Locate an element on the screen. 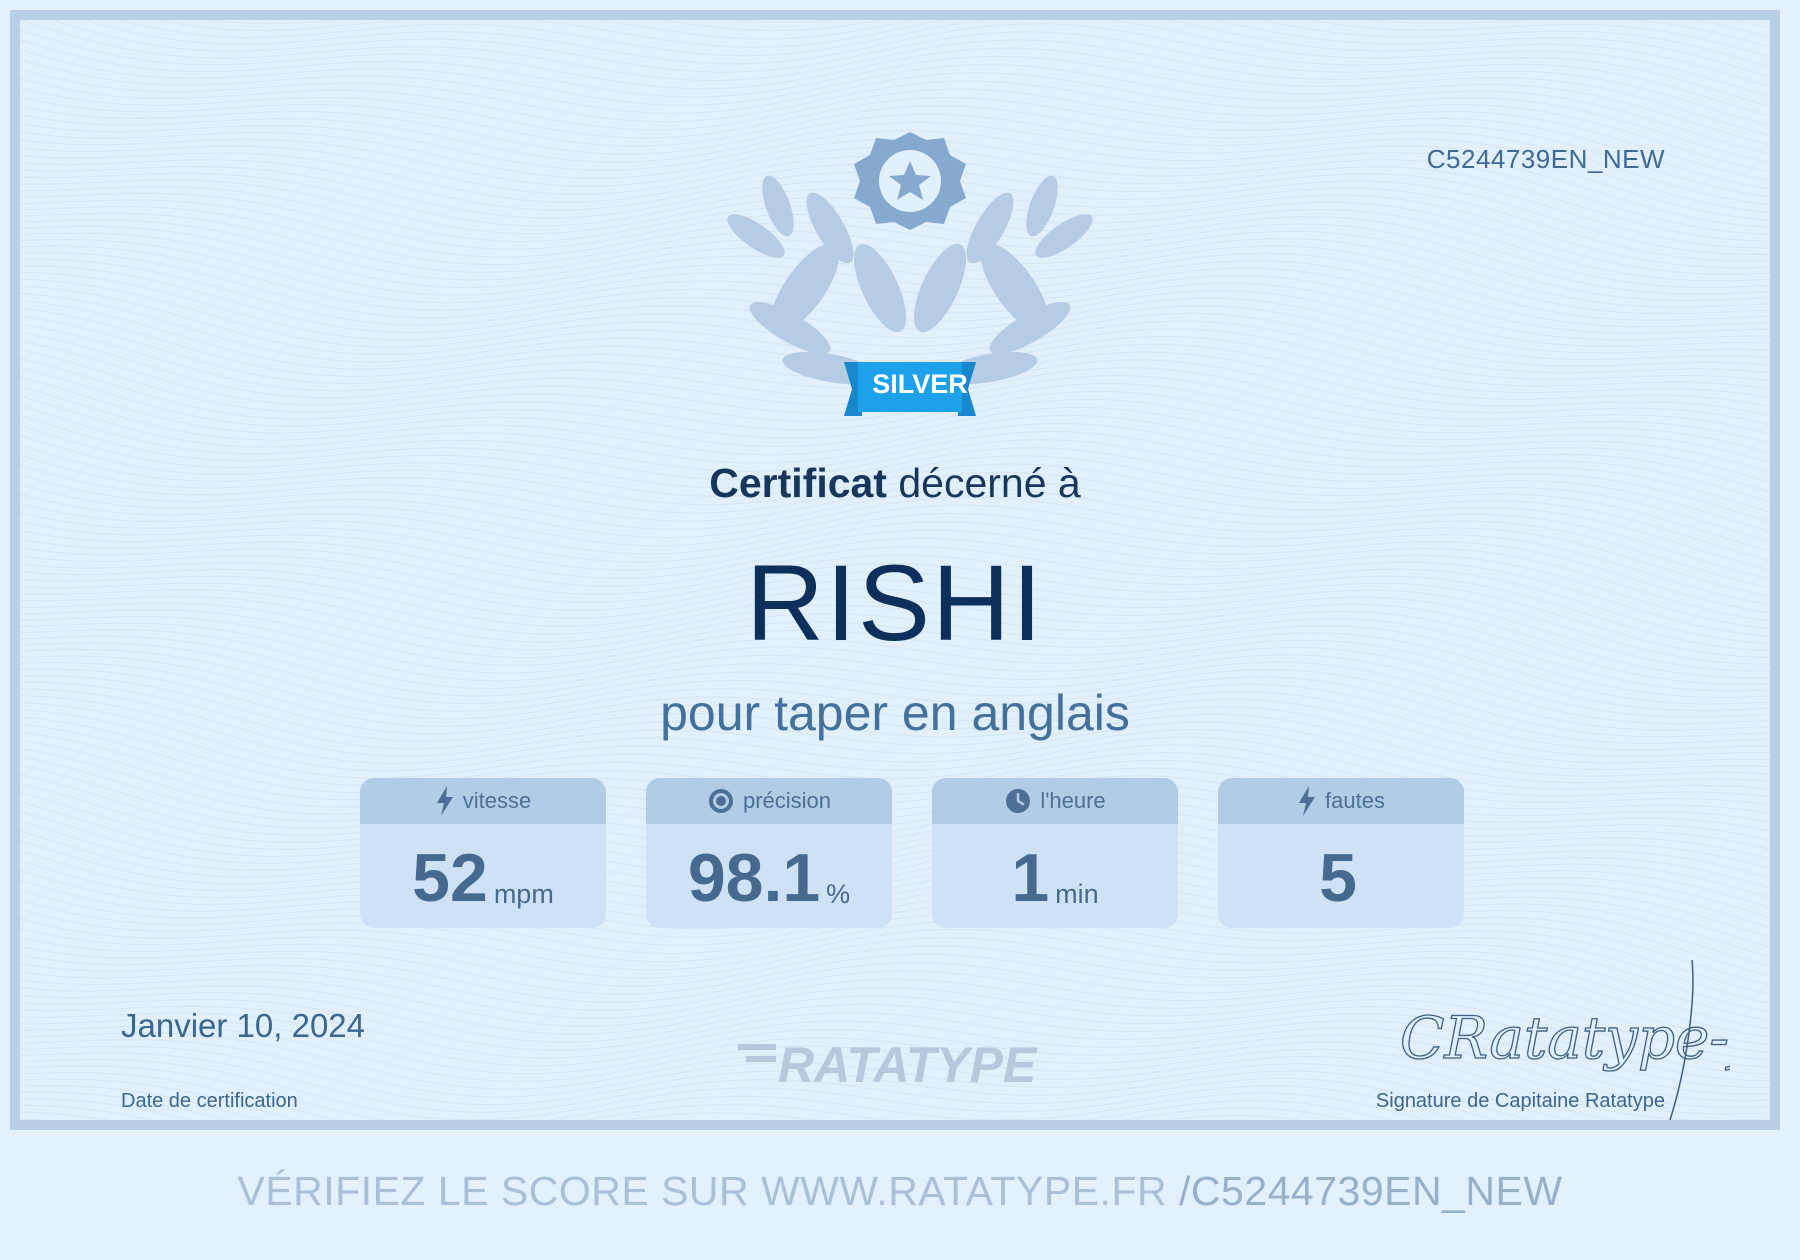 The height and width of the screenshot is (1260, 1800). verify-code: /C5244739EN_NEW is located at coordinates (1371, 1191).